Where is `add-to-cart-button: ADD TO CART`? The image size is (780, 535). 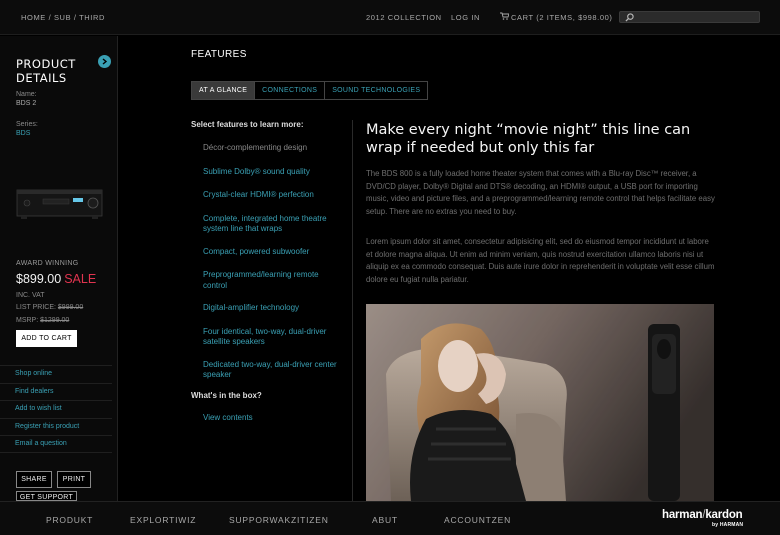 add-to-cart-button: ADD TO CART is located at coordinates (46, 338).